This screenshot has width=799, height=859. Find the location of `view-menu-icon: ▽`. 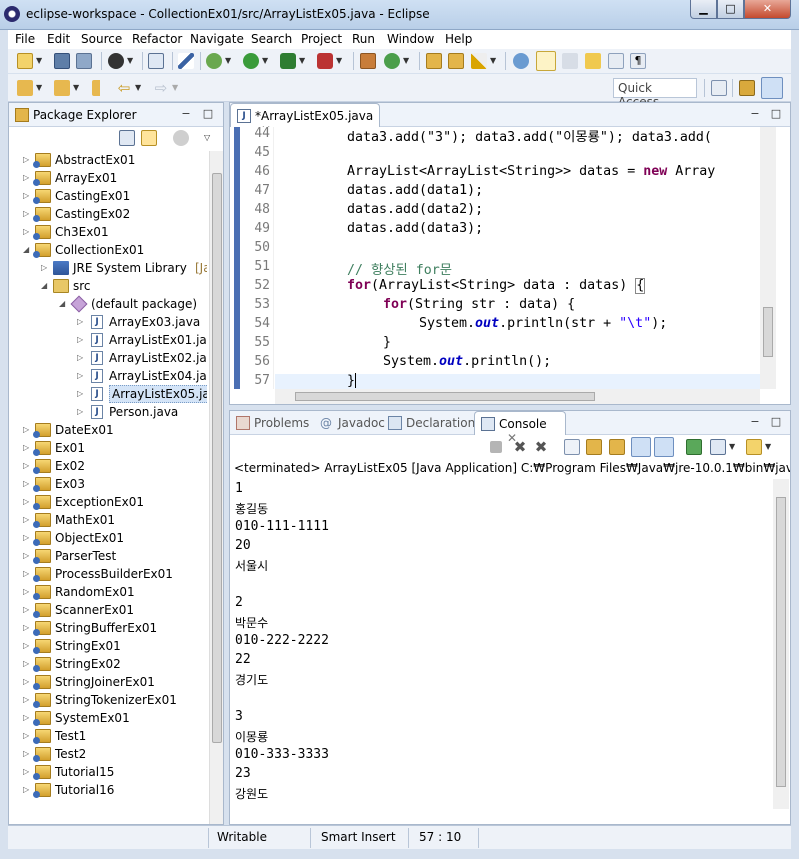

view-menu-icon: ▽ is located at coordinates (208, 138).